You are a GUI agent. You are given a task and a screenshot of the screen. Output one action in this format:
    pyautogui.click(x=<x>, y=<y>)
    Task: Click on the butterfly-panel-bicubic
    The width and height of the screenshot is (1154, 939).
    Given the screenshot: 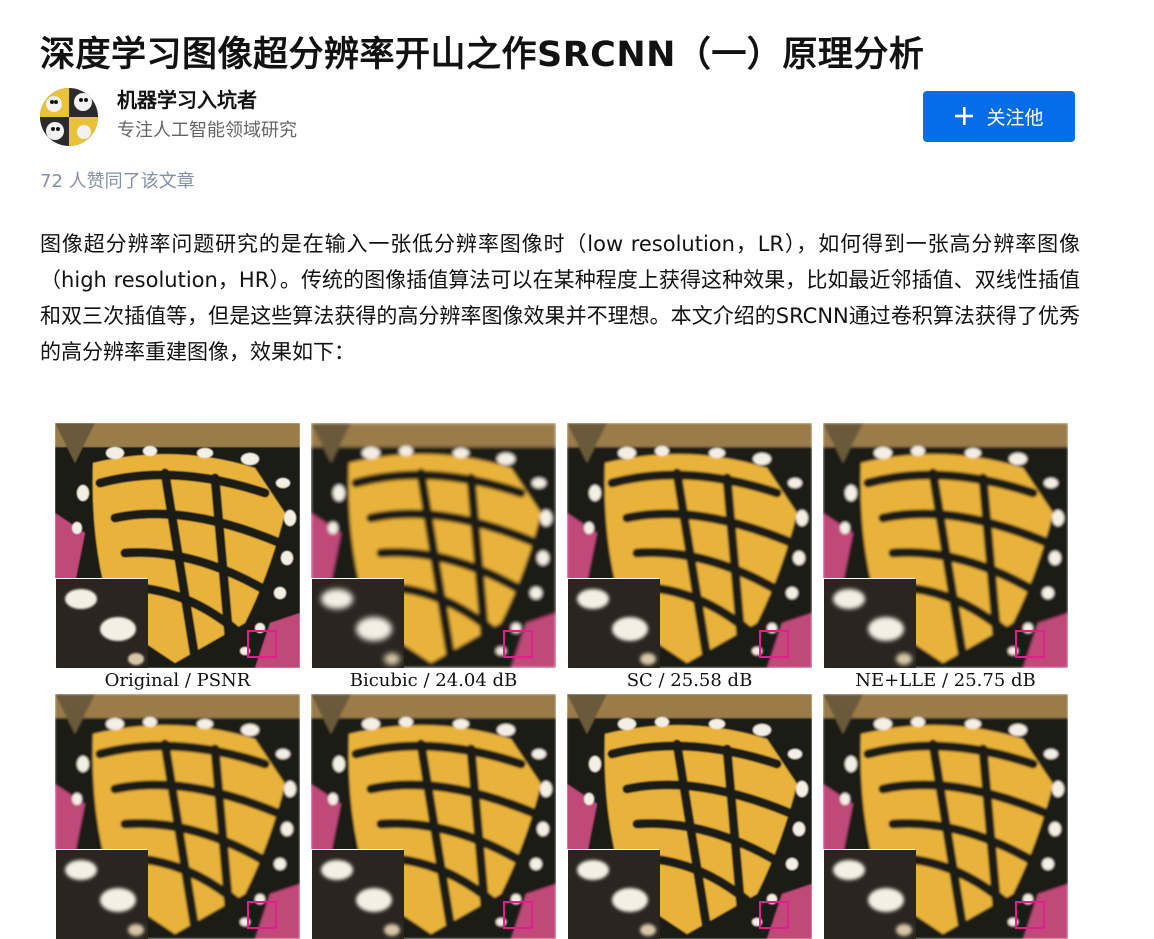 What is the action you would take?
    pyautogui.click(x=433, y=545)
    